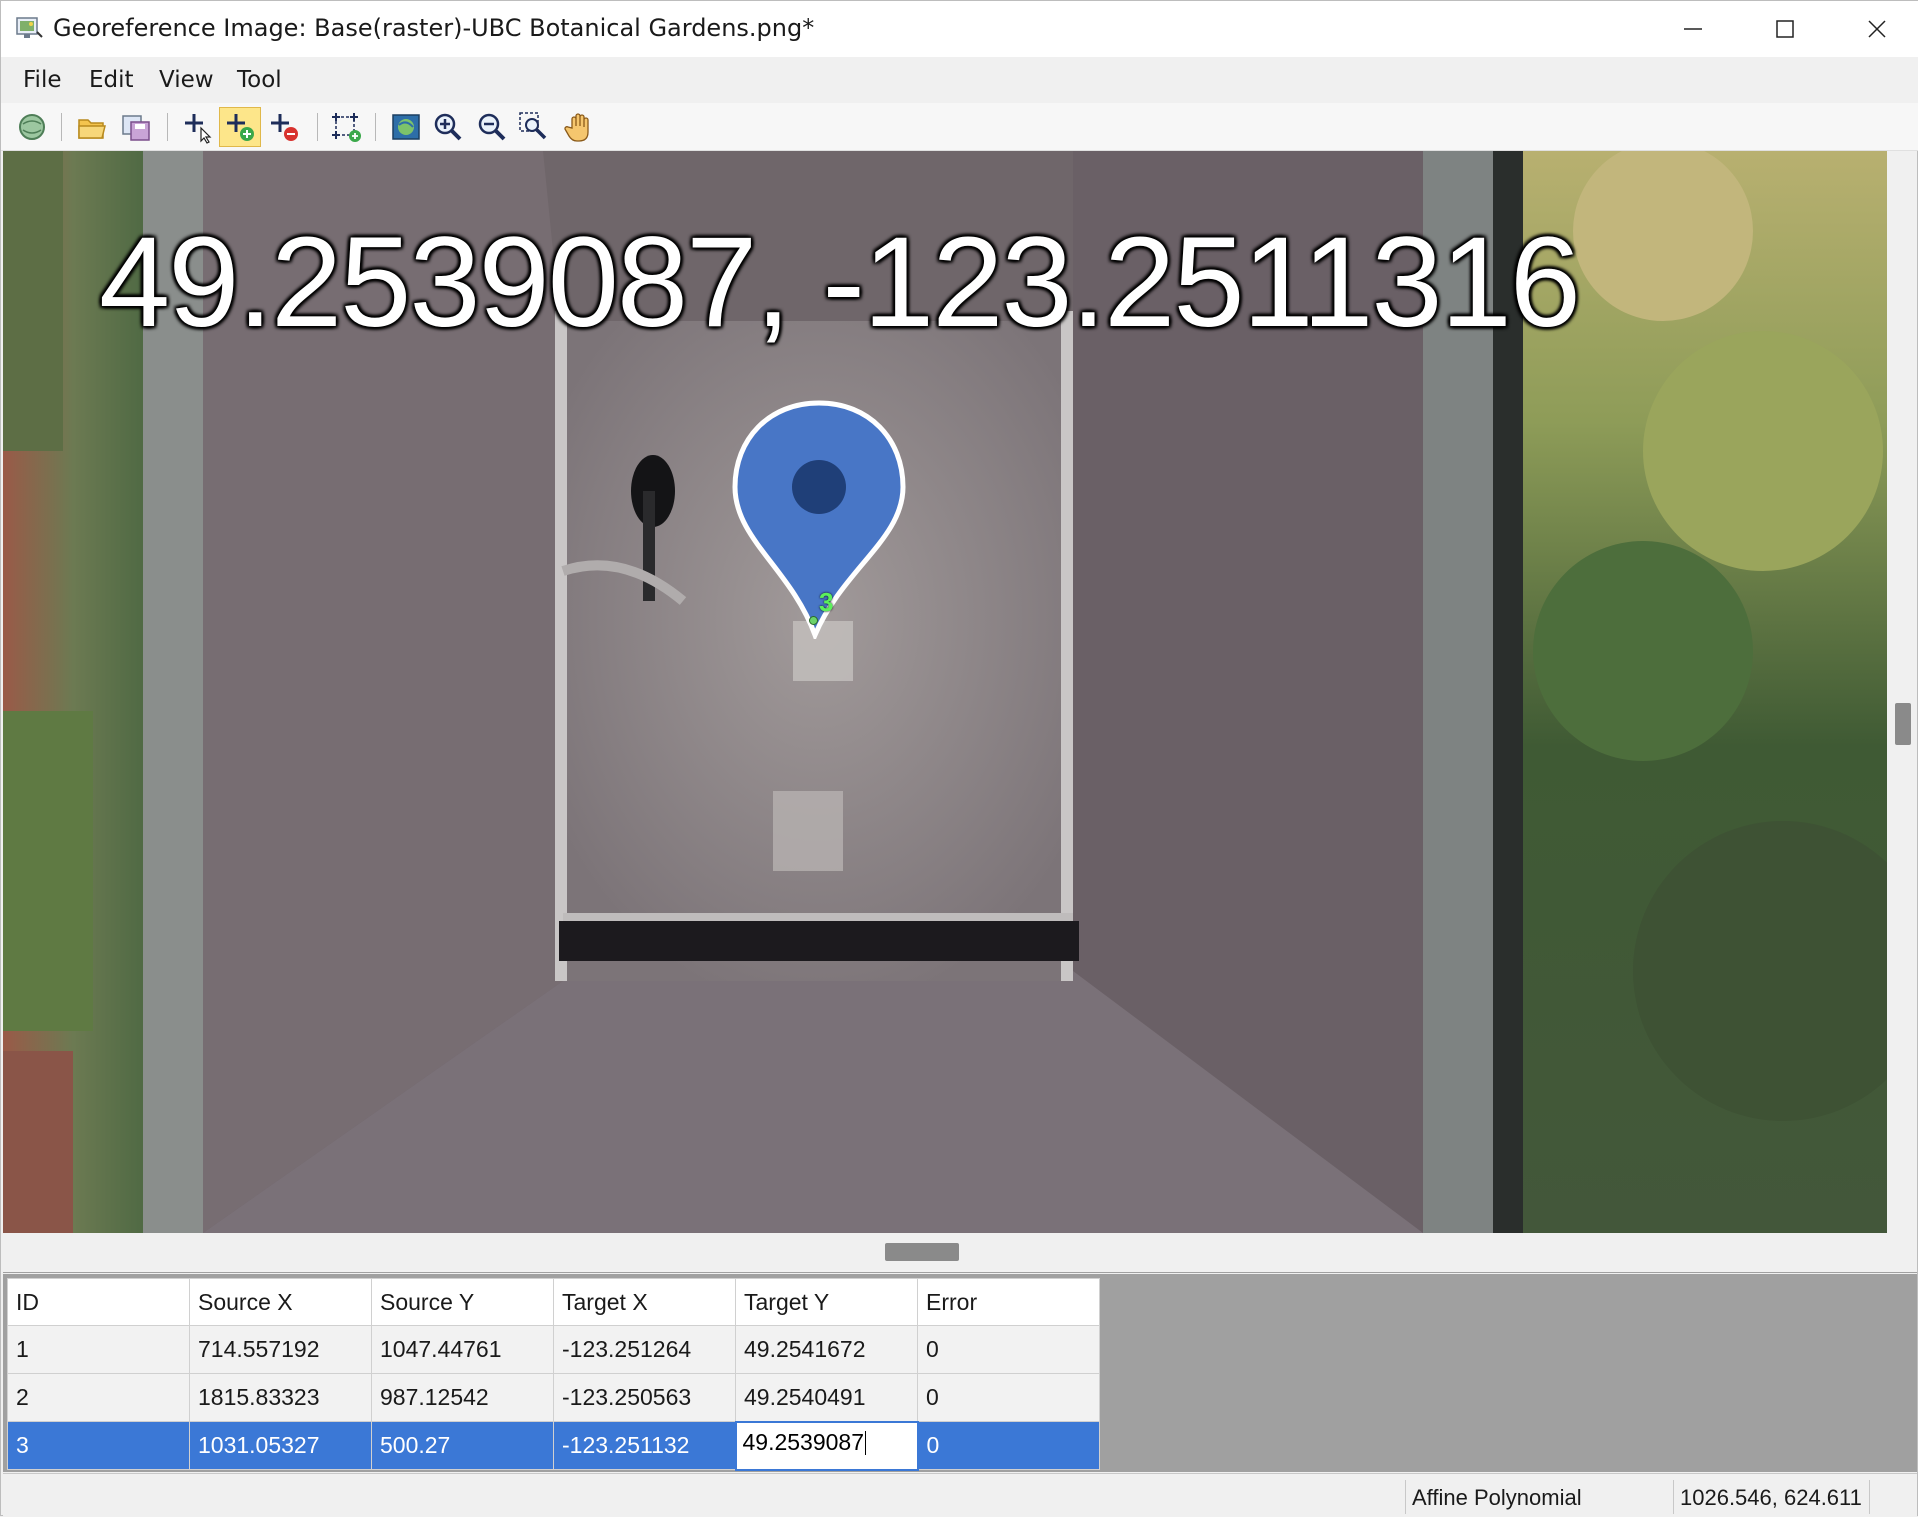 The image size is (1918, 1517). I want to click on splitter-handle, so click(922, 1252).